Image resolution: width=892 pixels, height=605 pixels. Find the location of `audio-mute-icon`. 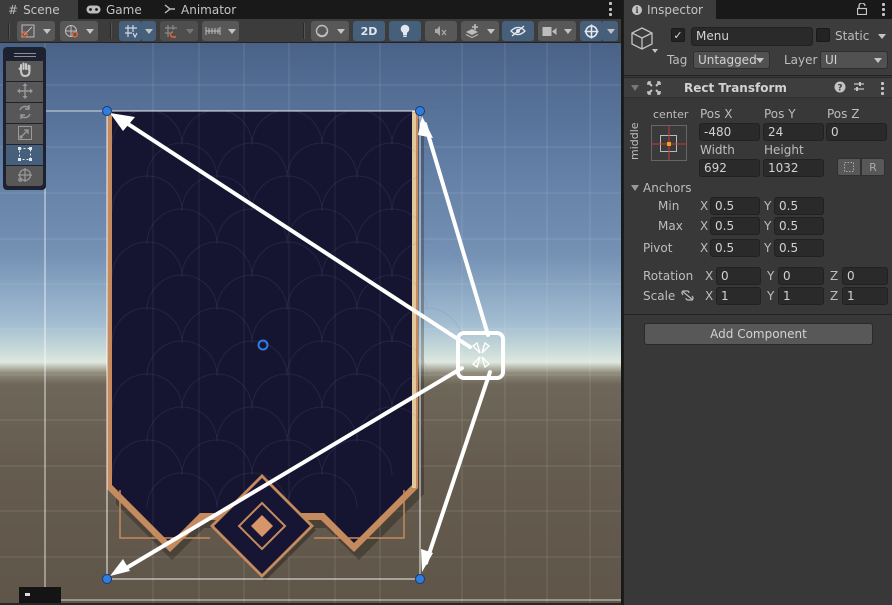

audio-mute-icon is located at coordinates (441, 31).